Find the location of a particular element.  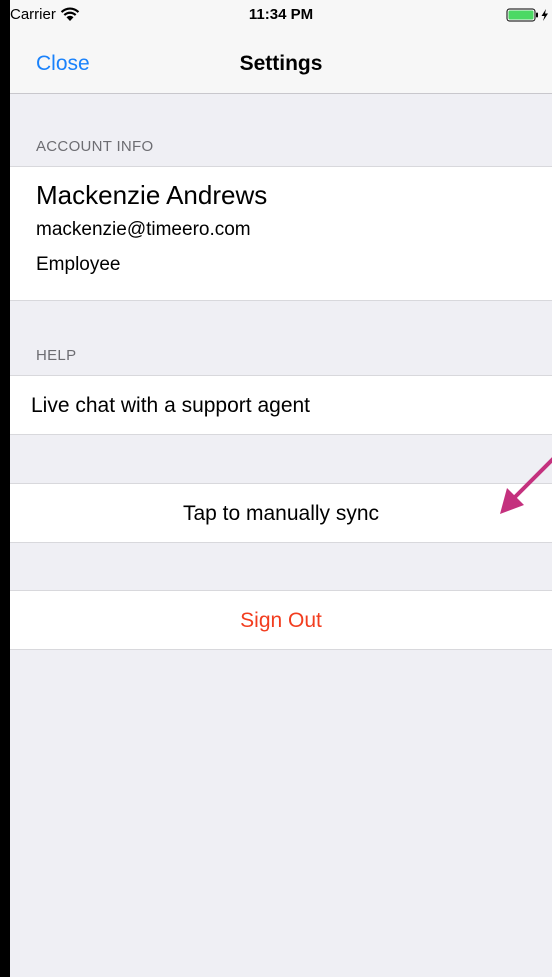

page-title: Settings is located at coordinates (281, 63).